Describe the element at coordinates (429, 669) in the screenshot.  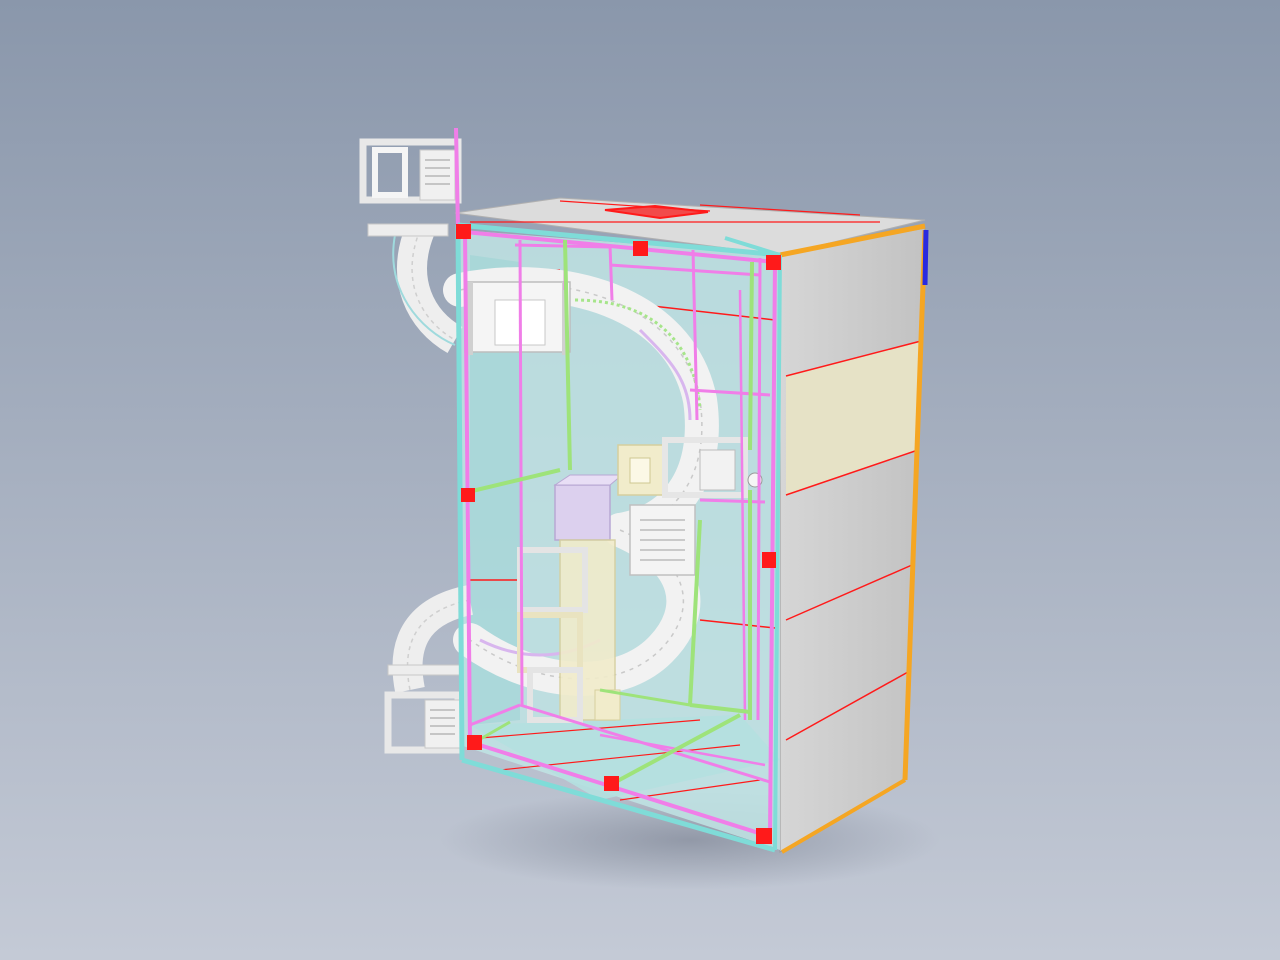
I see `external-conveyor-bottom` at that location.